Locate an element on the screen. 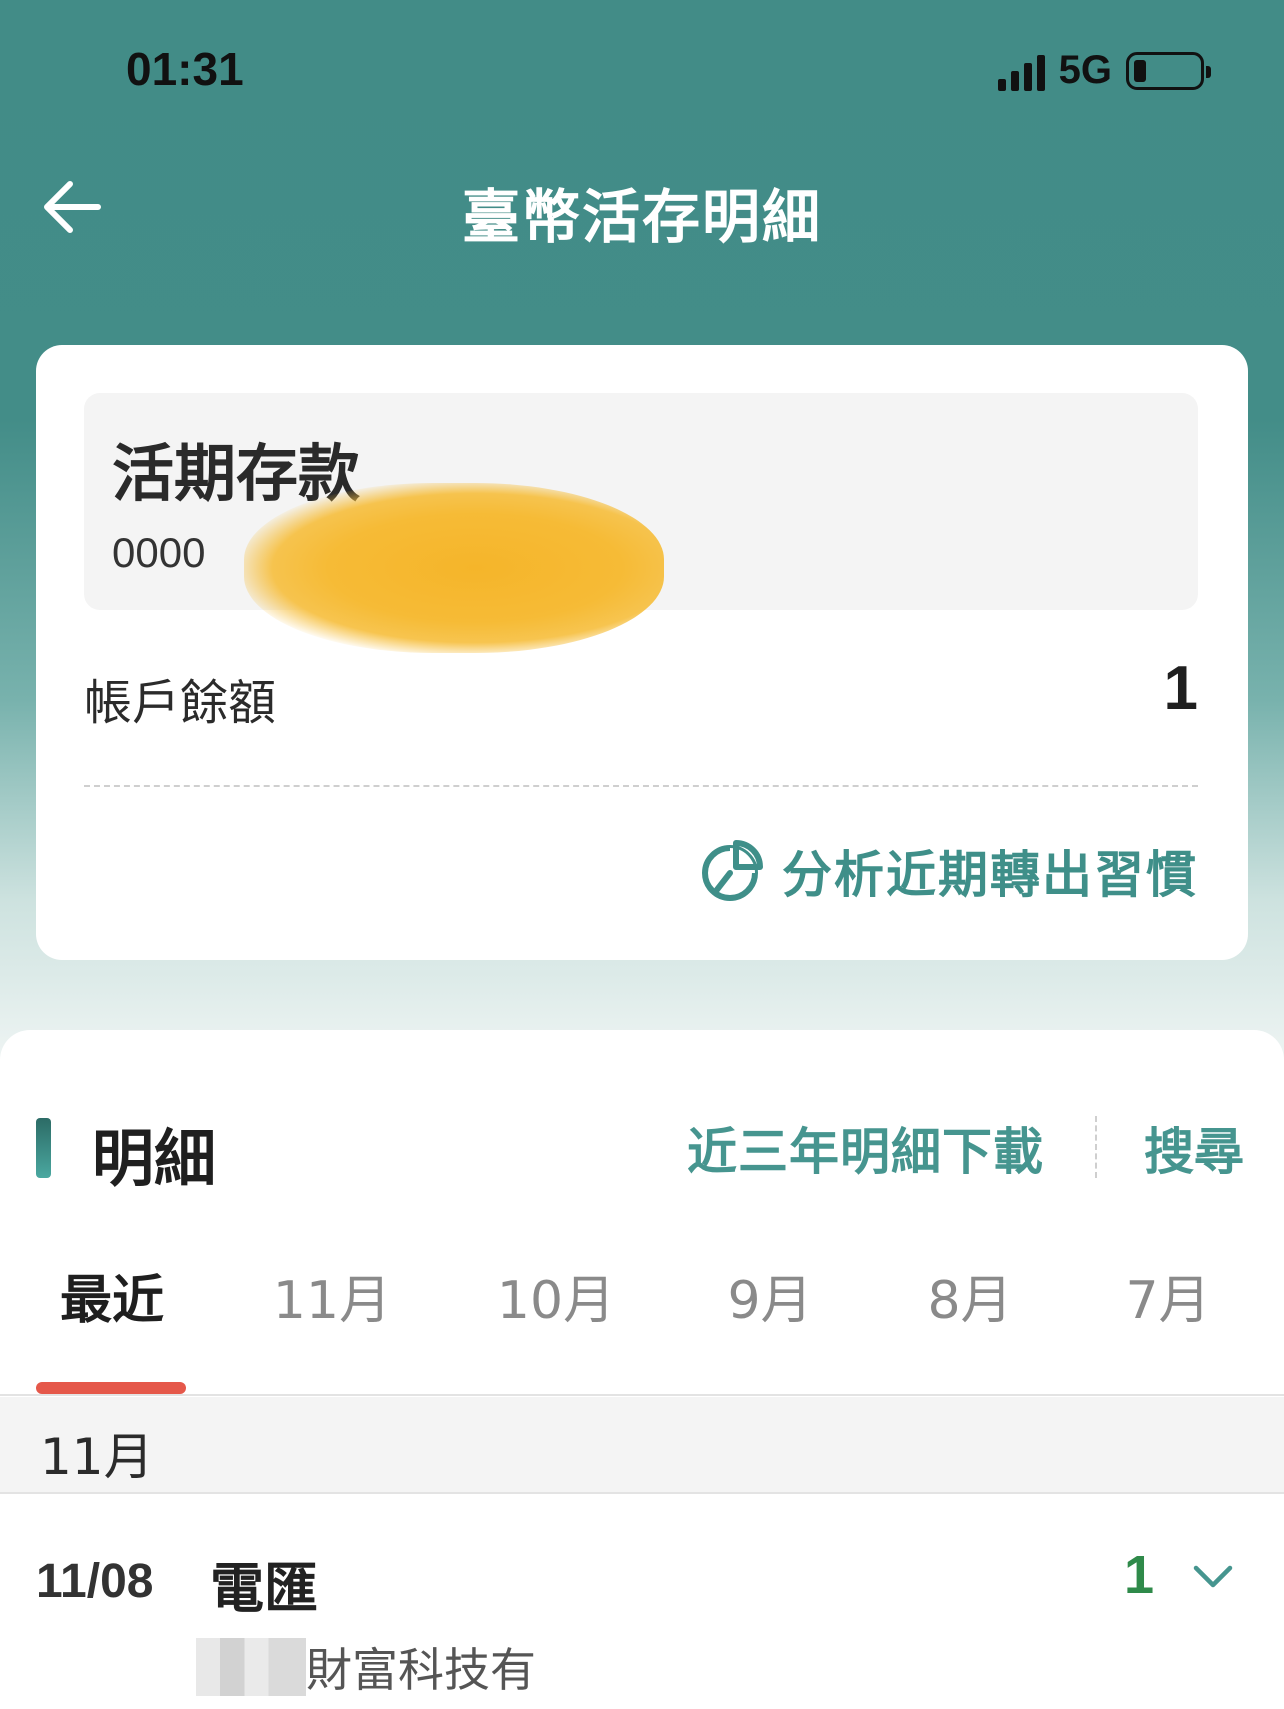 The height and width of the screenshot is (1709, 1284). counterparty-name: 財富科技有 is located at coordinates (421, 1670).